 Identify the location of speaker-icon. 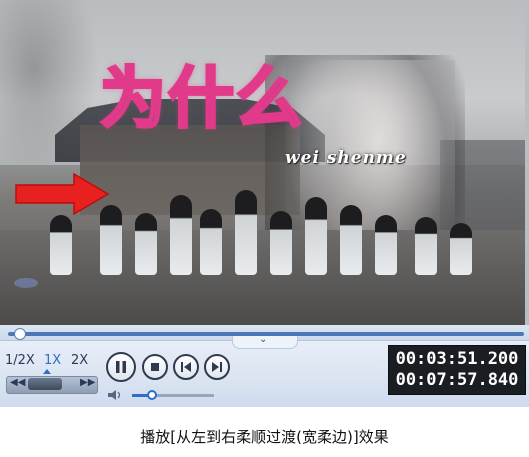
(115, 395).